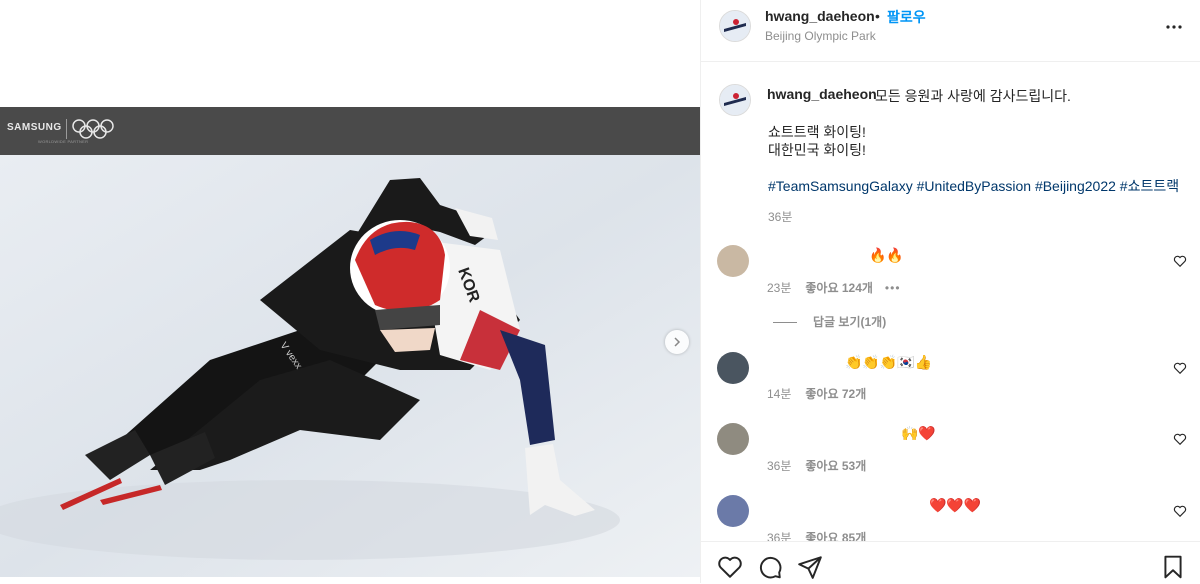 This screenshot has height=584, width=1200. I want to click on comment-icon, so click(770, 567).